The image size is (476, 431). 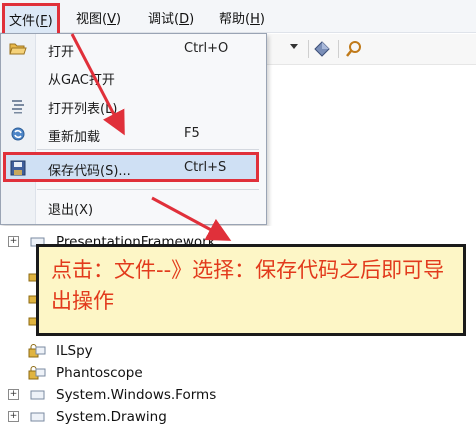 I want to click on menu-help-label: 帮助(, so click(x=235, y=19).